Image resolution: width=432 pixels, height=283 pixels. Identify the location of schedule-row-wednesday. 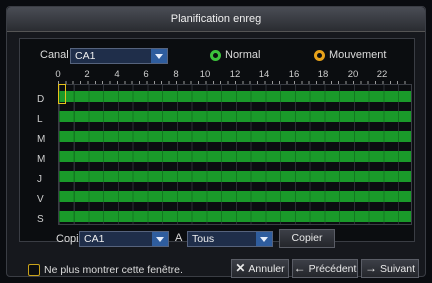
(235, 156).